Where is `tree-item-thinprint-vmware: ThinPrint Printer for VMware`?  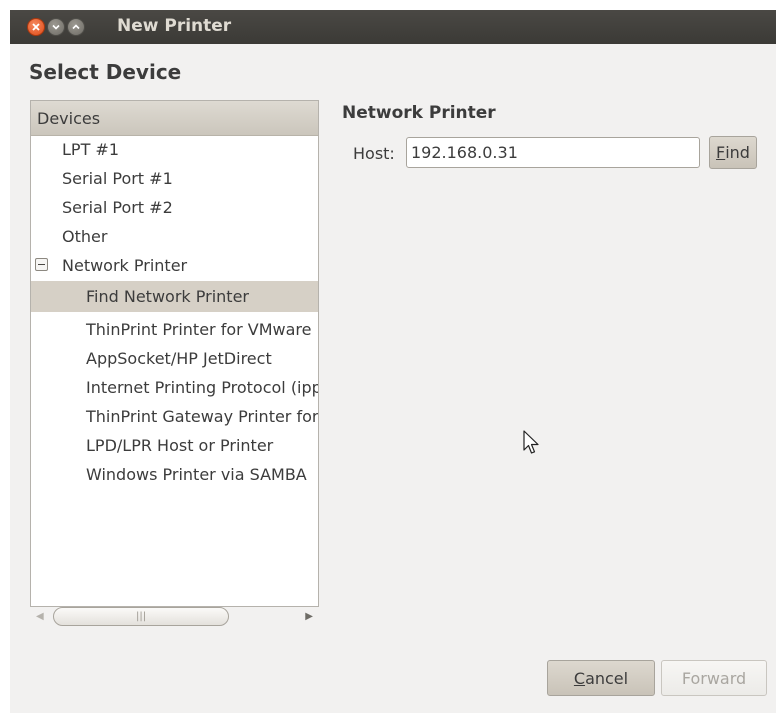
tree-item-thinprint-vmware: ThinPrint Printer for VMware is located at coordinates (174, 329).